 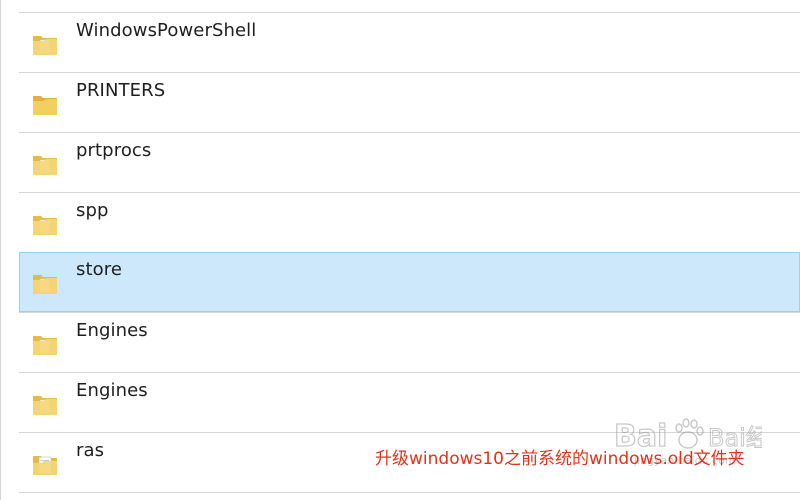 What do you see at coordinates (409, 342) in the screenshot?
I see `list-item-engines: Engines` at bounding box center [409, 342].